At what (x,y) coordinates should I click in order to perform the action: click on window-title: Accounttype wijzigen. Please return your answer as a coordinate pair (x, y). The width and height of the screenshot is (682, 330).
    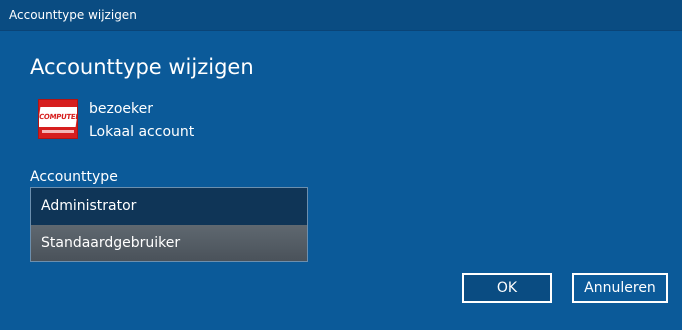
    Looking at the image, I should click on (73, 15).